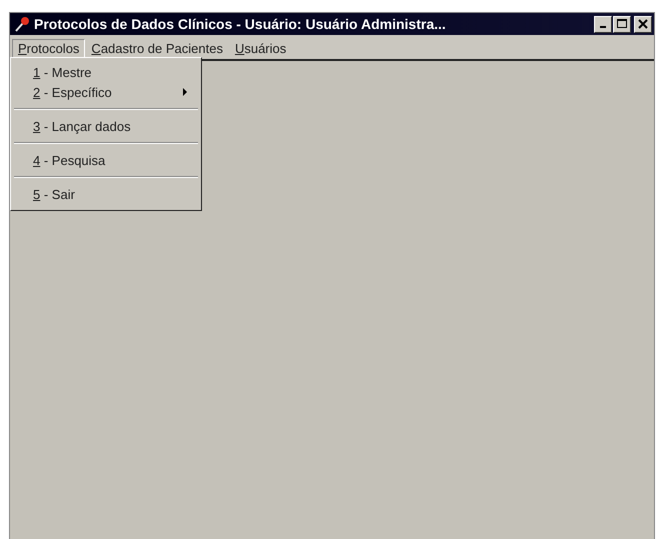 This screenshot has width=658, height=539. Describe the element at coordinates (106, 194) in the screenshot. I see `menu-entry: 5 - Sair` at that location.